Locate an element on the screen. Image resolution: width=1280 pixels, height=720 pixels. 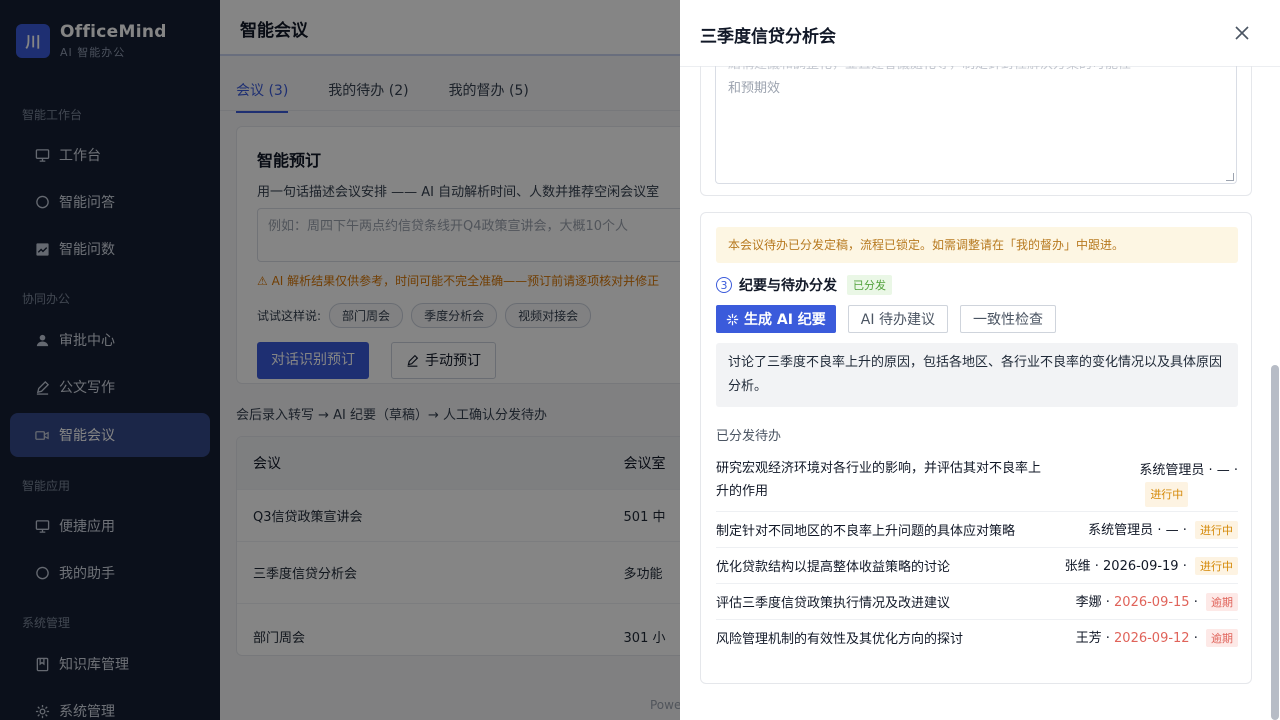
todo-meta: 李娜 · 2026-09-15 · 逾期 is located at coordinates (1157, 601).